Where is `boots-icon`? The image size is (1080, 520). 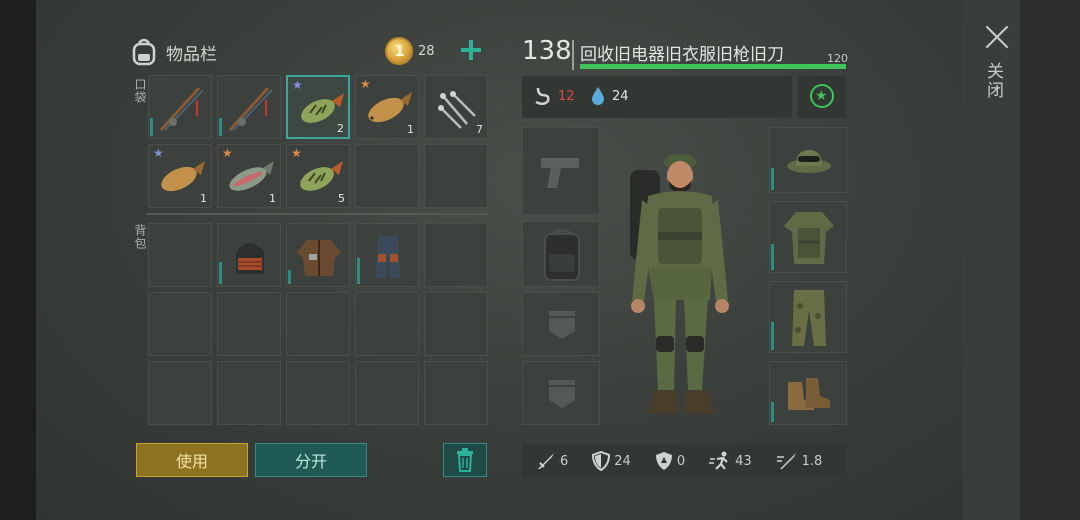
boots-icon is located at coordinates (809, 394).